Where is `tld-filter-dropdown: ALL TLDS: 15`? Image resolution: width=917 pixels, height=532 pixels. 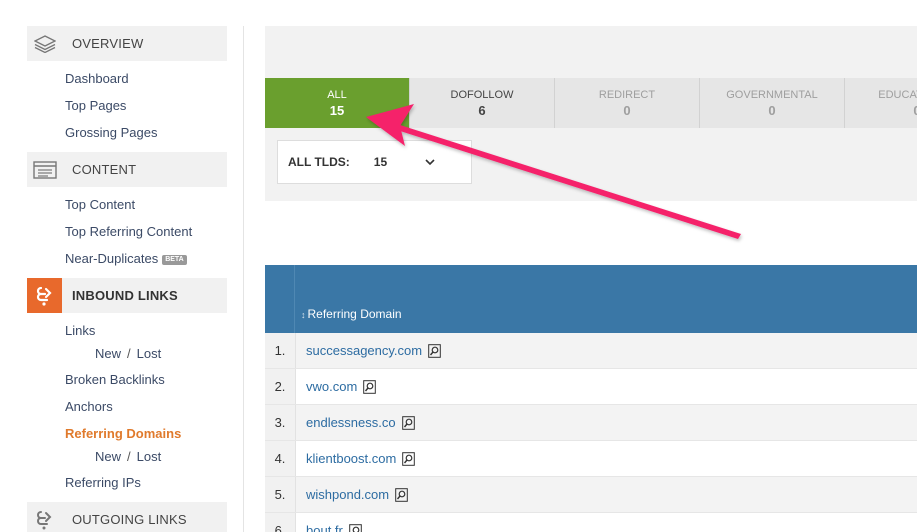
tld-filter-dropdown: ALL TLDS: 15 is located at coordinates (374, 162).